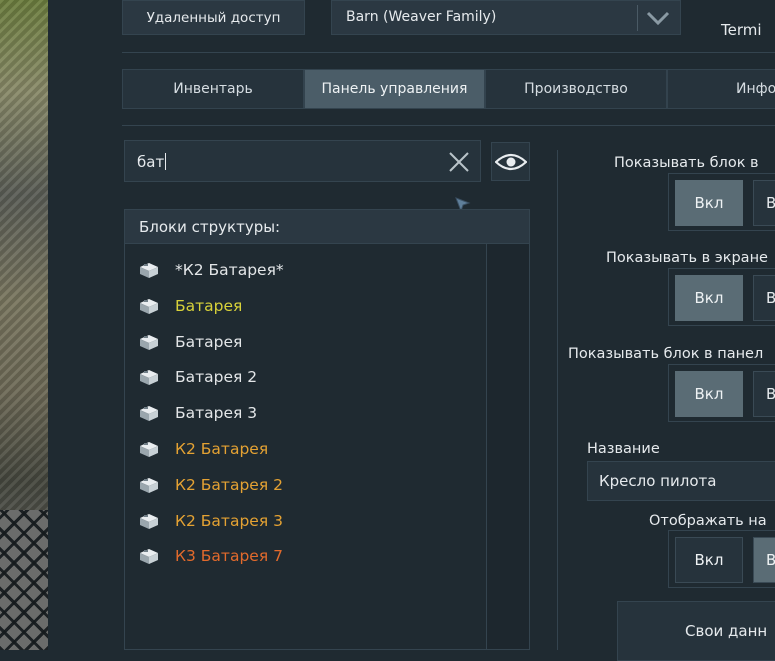 This screenshot has height=661, width=775. I want to click on remote-access-button: Удаленный доступ, so click(213, 17).